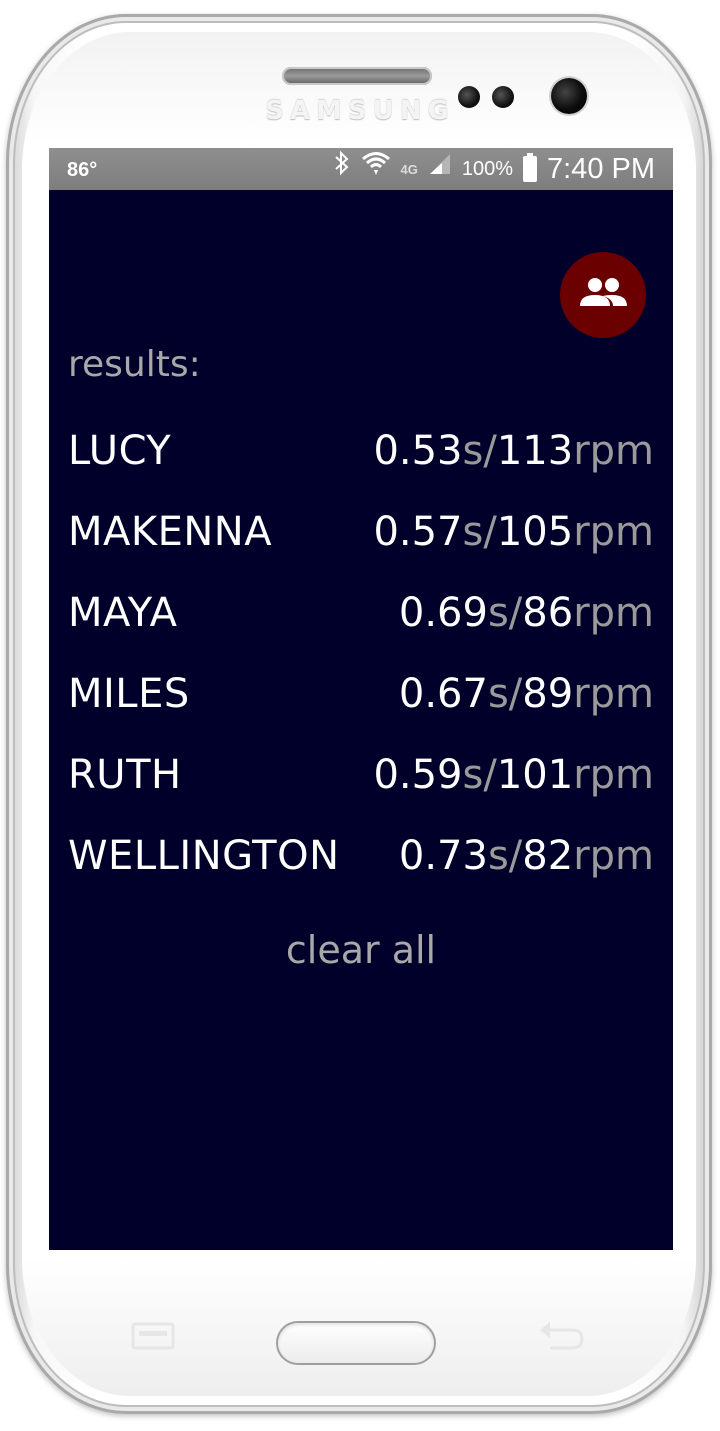 This screenshot has height=1431, width=720. I want to click on result-row: RUTH 0.59s/101rpm, so click(361, 786).